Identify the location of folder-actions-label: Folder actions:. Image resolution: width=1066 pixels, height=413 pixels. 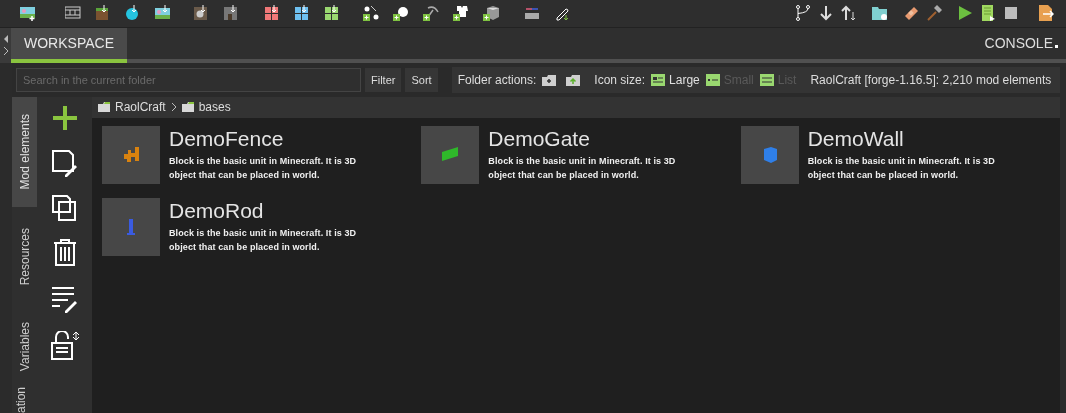
(497, 80).